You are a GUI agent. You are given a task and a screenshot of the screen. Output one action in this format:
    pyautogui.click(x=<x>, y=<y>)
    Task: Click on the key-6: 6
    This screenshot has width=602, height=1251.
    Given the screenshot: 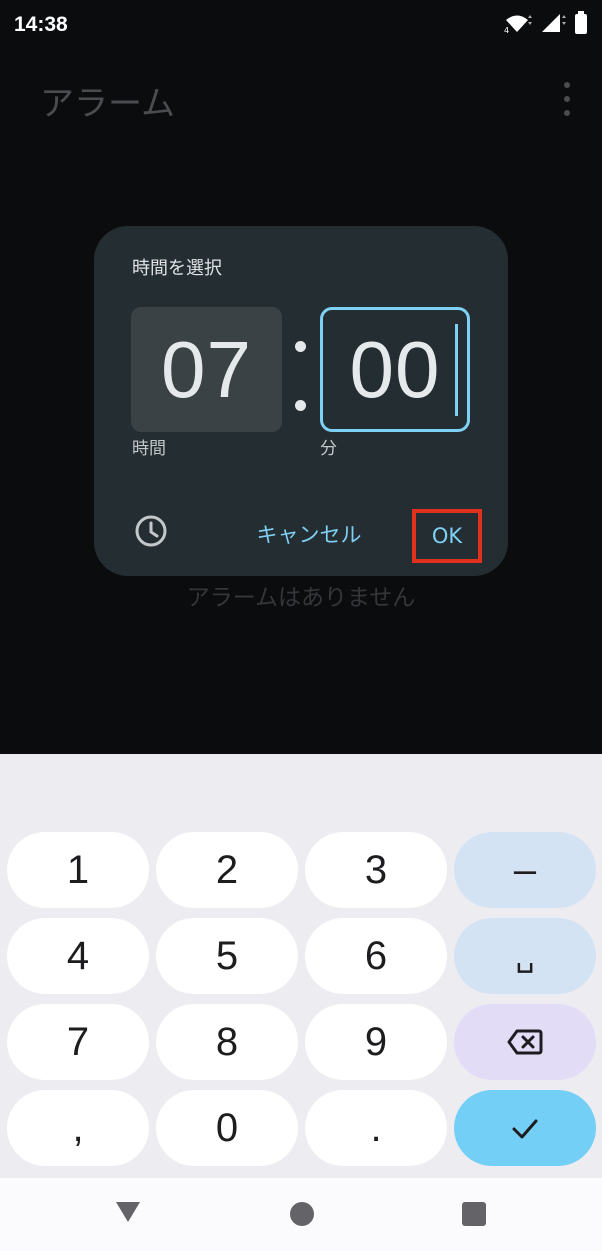 What is the action you would take?
    pyautogui.click(x=376, y=956)
    